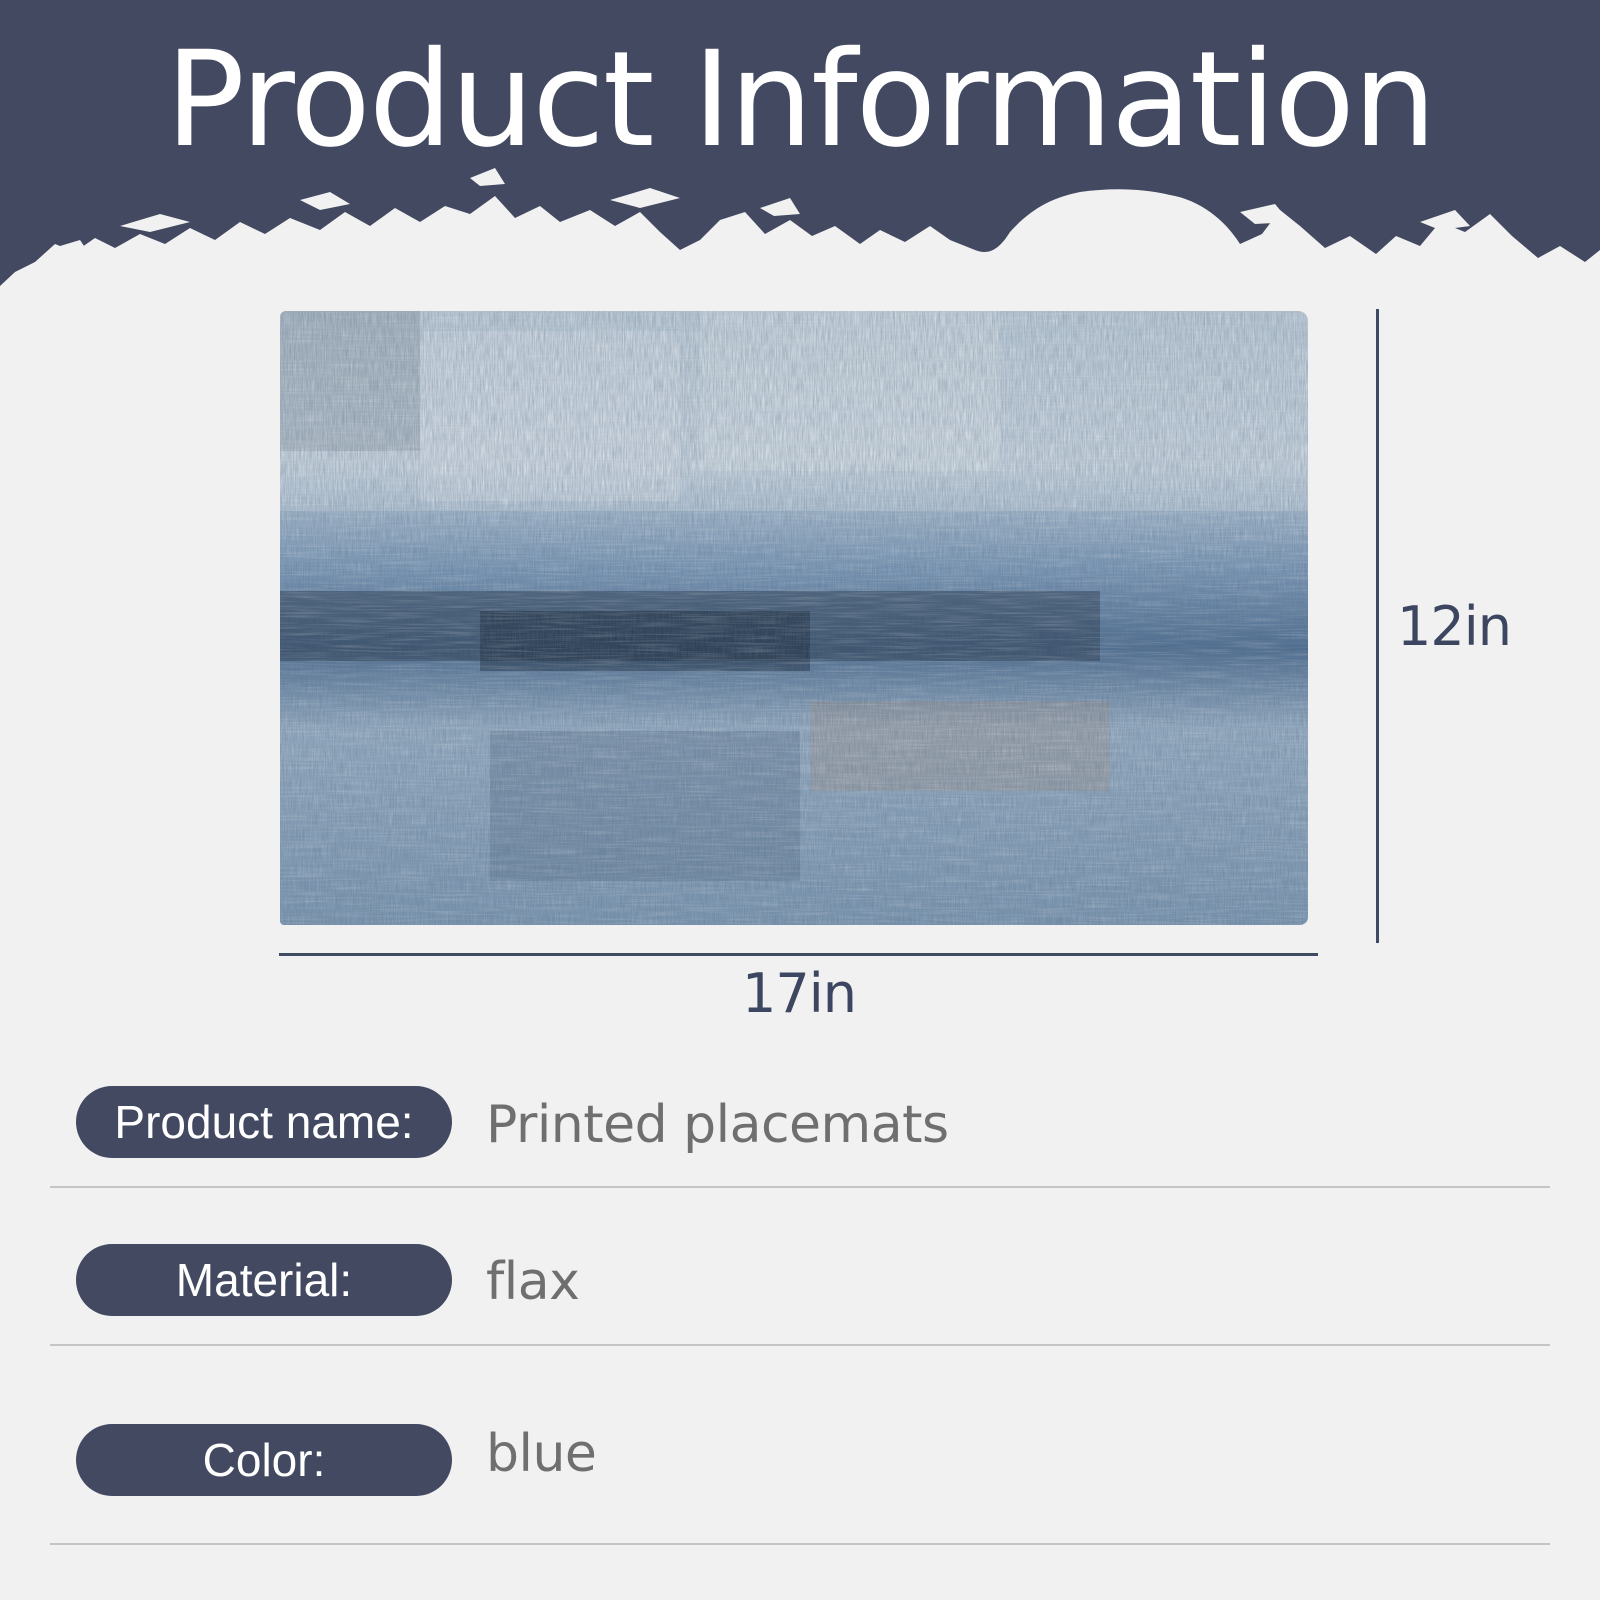 The image size is (1600, 1600). I want to click on material-label: Material:, so click(264, 1280).